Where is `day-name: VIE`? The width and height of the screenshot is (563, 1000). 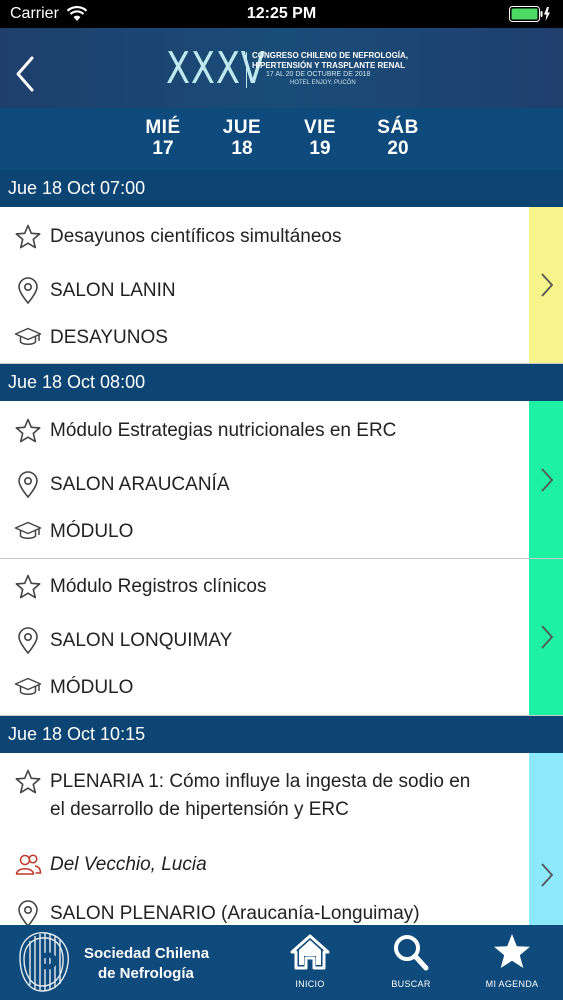
day-name: VIE is located at coordinates (320, 127).